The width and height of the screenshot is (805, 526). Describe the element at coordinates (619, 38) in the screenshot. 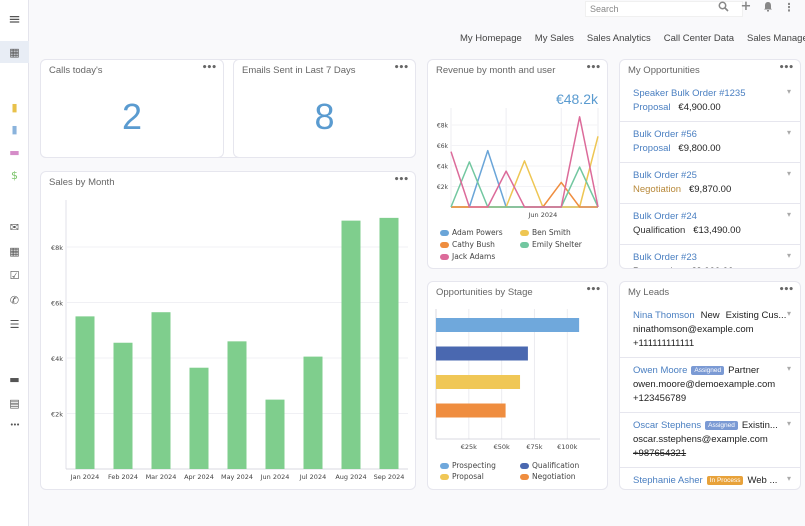

I see `tab-sales-analytics: Sales Analytics` at that location.